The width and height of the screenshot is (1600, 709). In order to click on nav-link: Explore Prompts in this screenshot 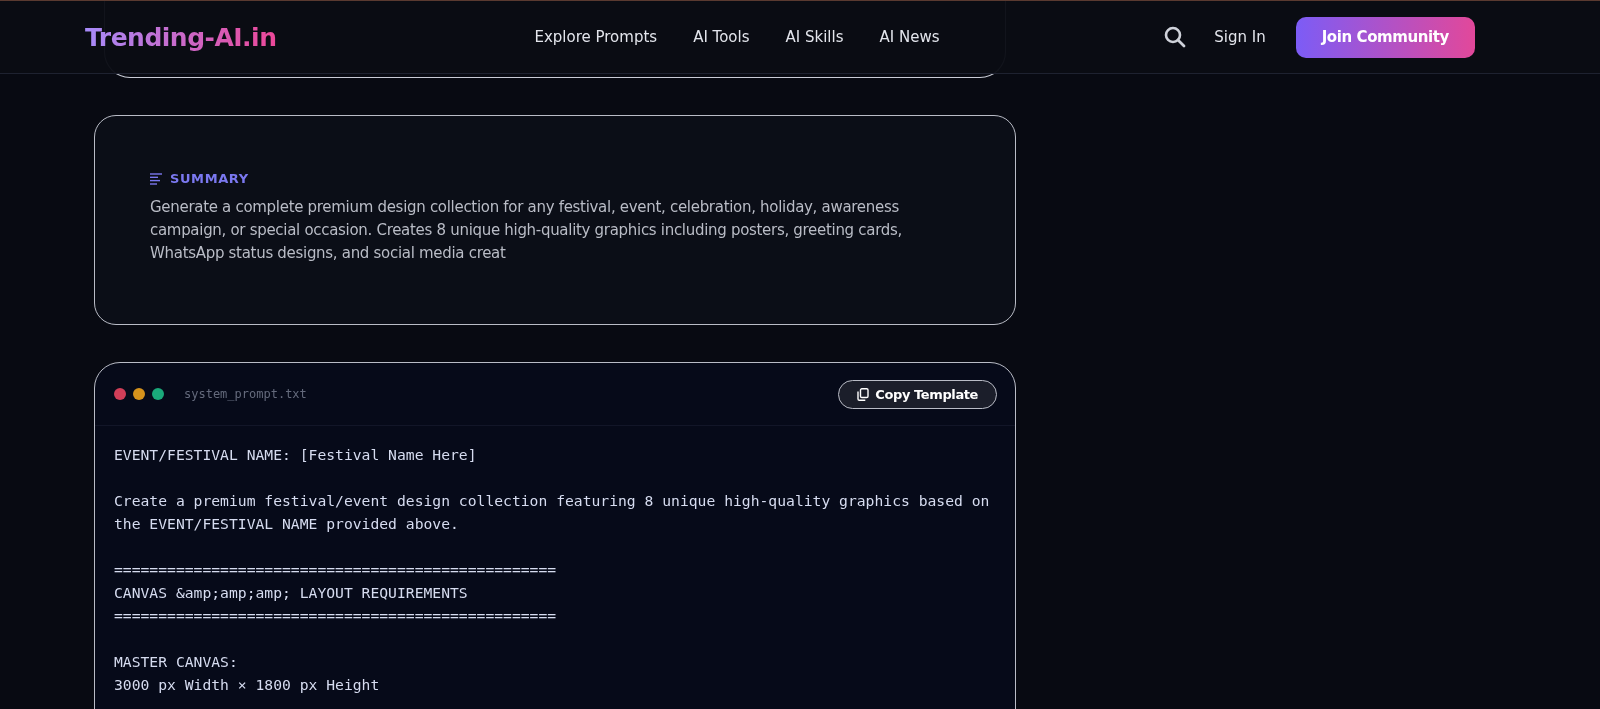, I will do `click(596, 37)`.